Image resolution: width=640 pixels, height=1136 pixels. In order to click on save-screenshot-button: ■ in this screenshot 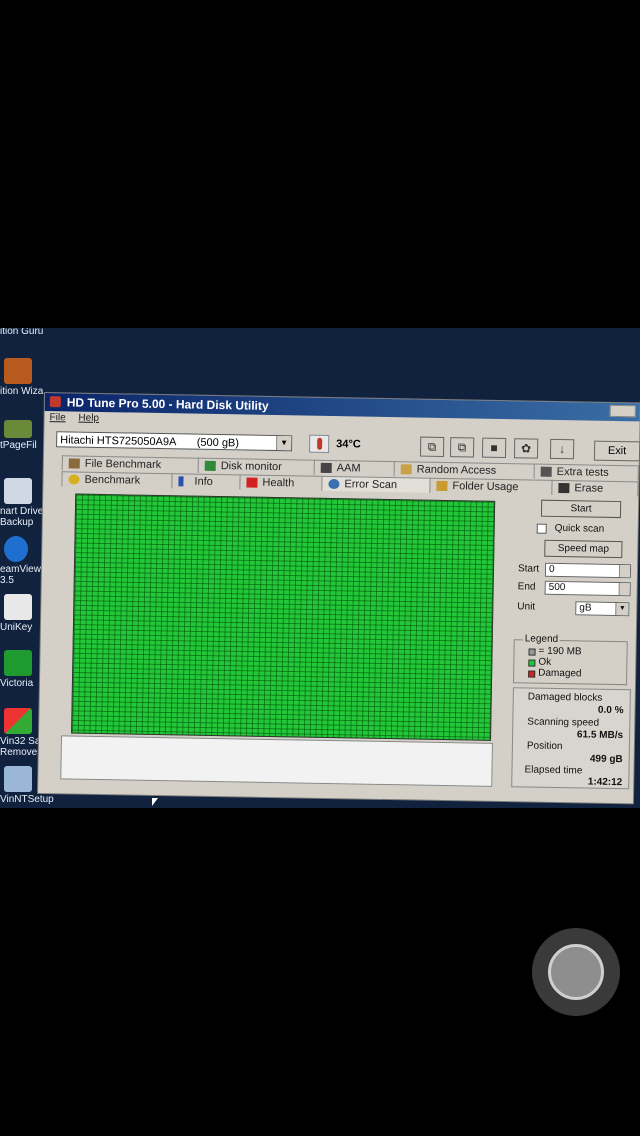, I will do `click(494, 448)`.